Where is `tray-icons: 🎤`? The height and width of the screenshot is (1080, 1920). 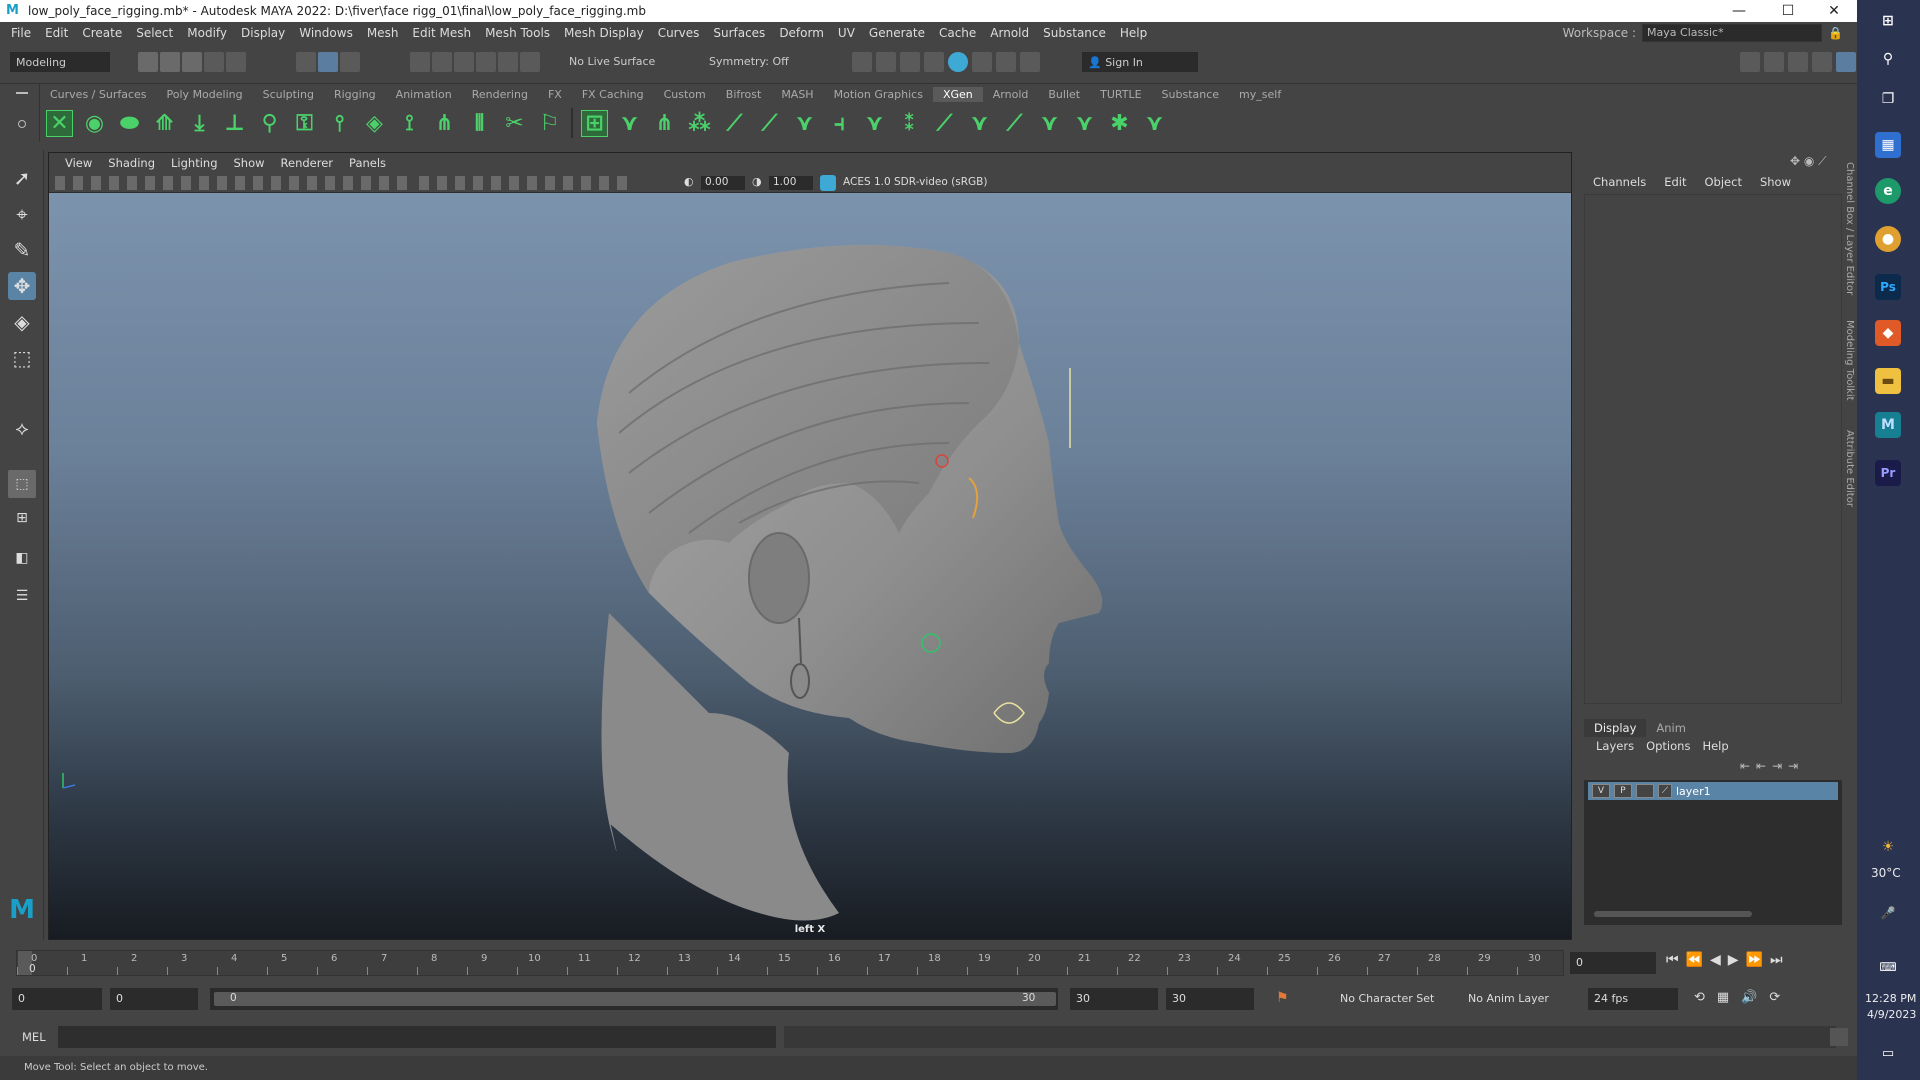
tray-icons: 🎤 is located at coordinates (1888, 913).